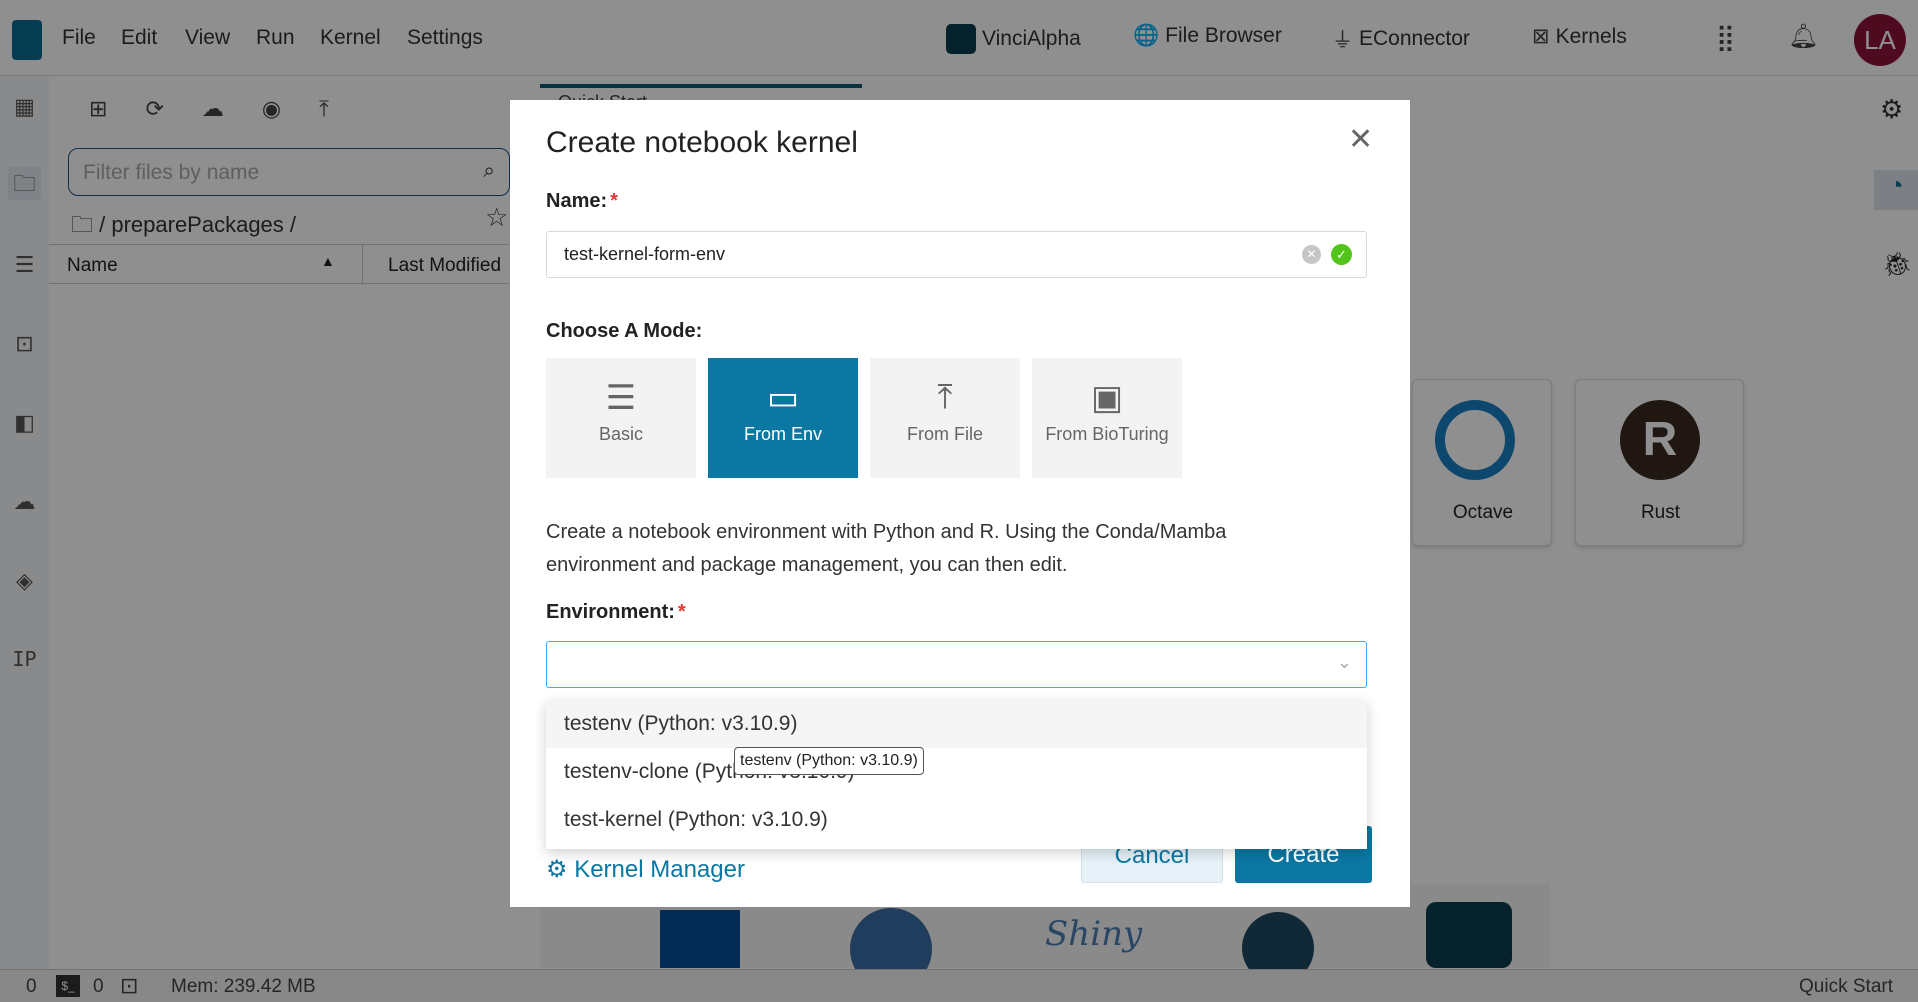 This screenshot has width=1918, height=1002. What do you see at coordinates (1360, 139) in the screenshot?
I see `close-icon: ✕` at bounding box center [1360, 139].